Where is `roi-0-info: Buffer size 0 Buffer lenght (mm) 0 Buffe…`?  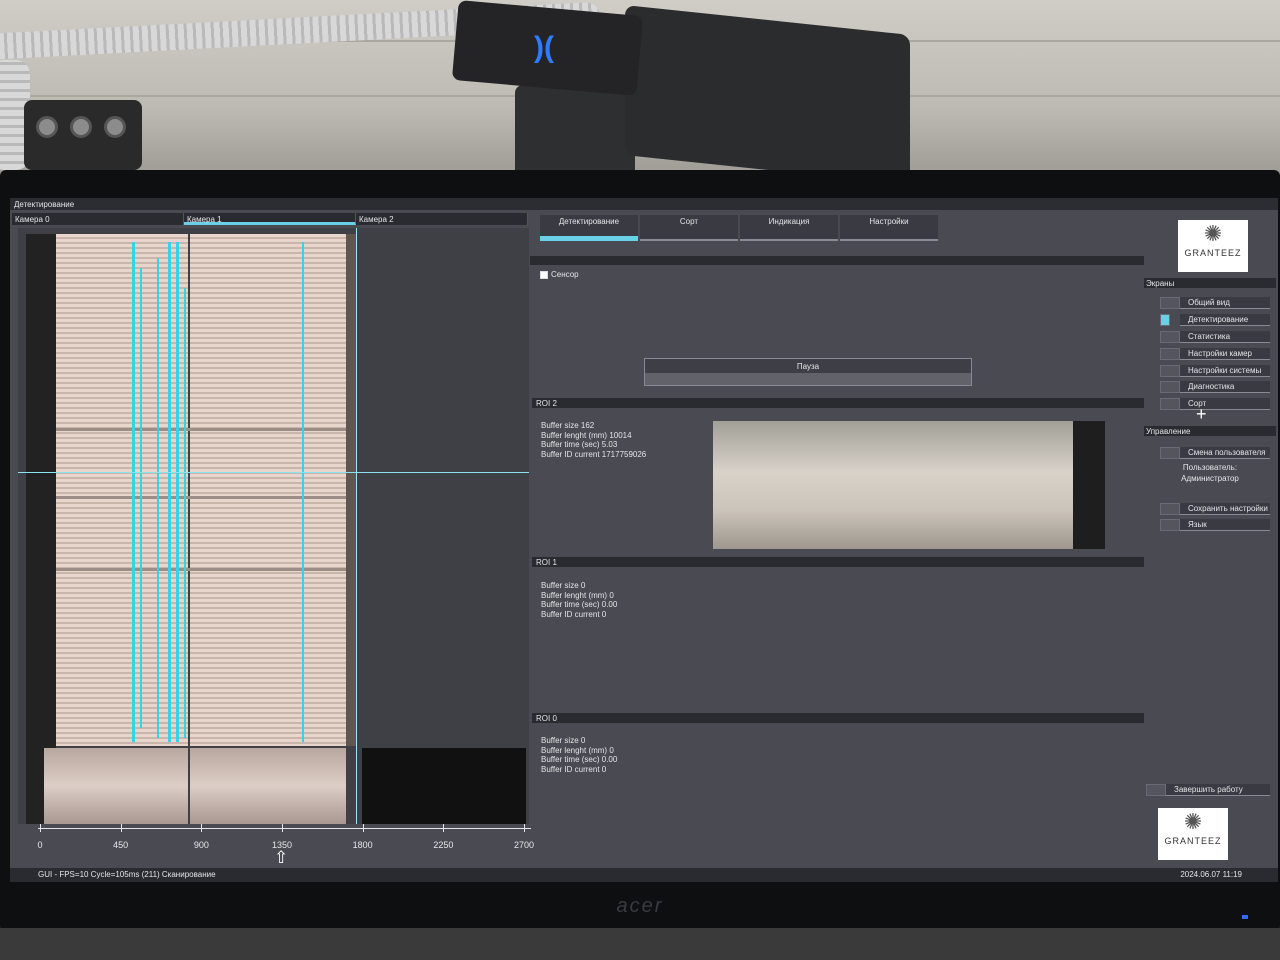
roi-0-info: Buffer size 0 Buffer lenght (mm) 0 Buffe… is located at coordinates (579, 755).